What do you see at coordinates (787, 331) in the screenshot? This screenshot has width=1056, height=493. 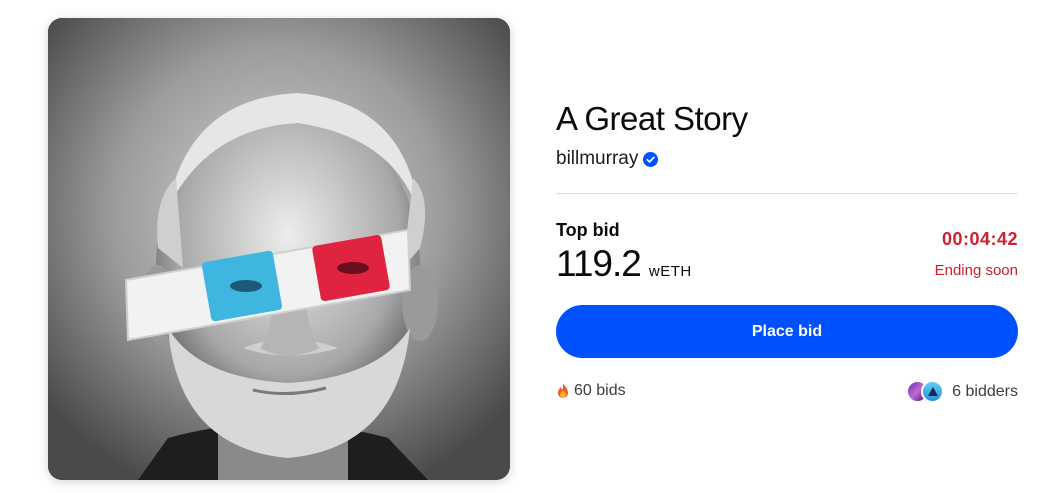 I see `place-bid-button: Place bid` at bounding box center [787, 331].